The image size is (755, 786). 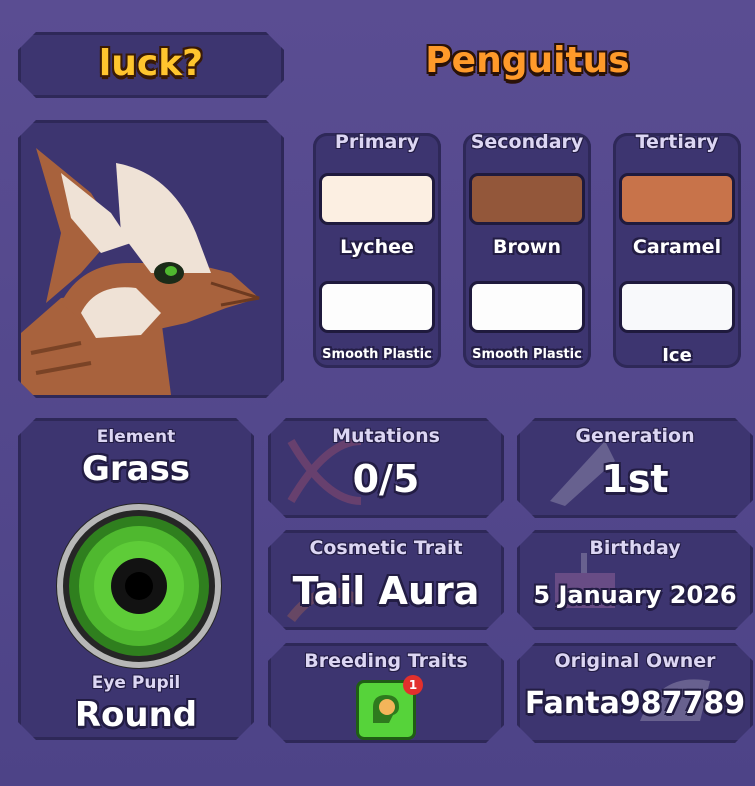 What do you see at coordinates (377, 142) in the screenshot?
I see `slot-label: Primary` at bounding box center [377, 142].